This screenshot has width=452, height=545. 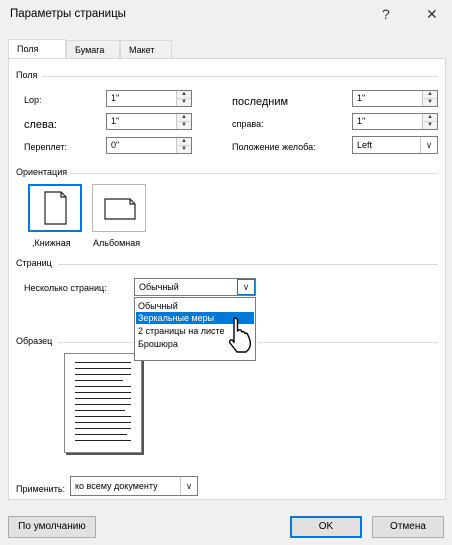 What do you see at coordinates (34, 341) in the screenshot?
I see `preview-section-label: Образец` at bounding box center [34, 341].